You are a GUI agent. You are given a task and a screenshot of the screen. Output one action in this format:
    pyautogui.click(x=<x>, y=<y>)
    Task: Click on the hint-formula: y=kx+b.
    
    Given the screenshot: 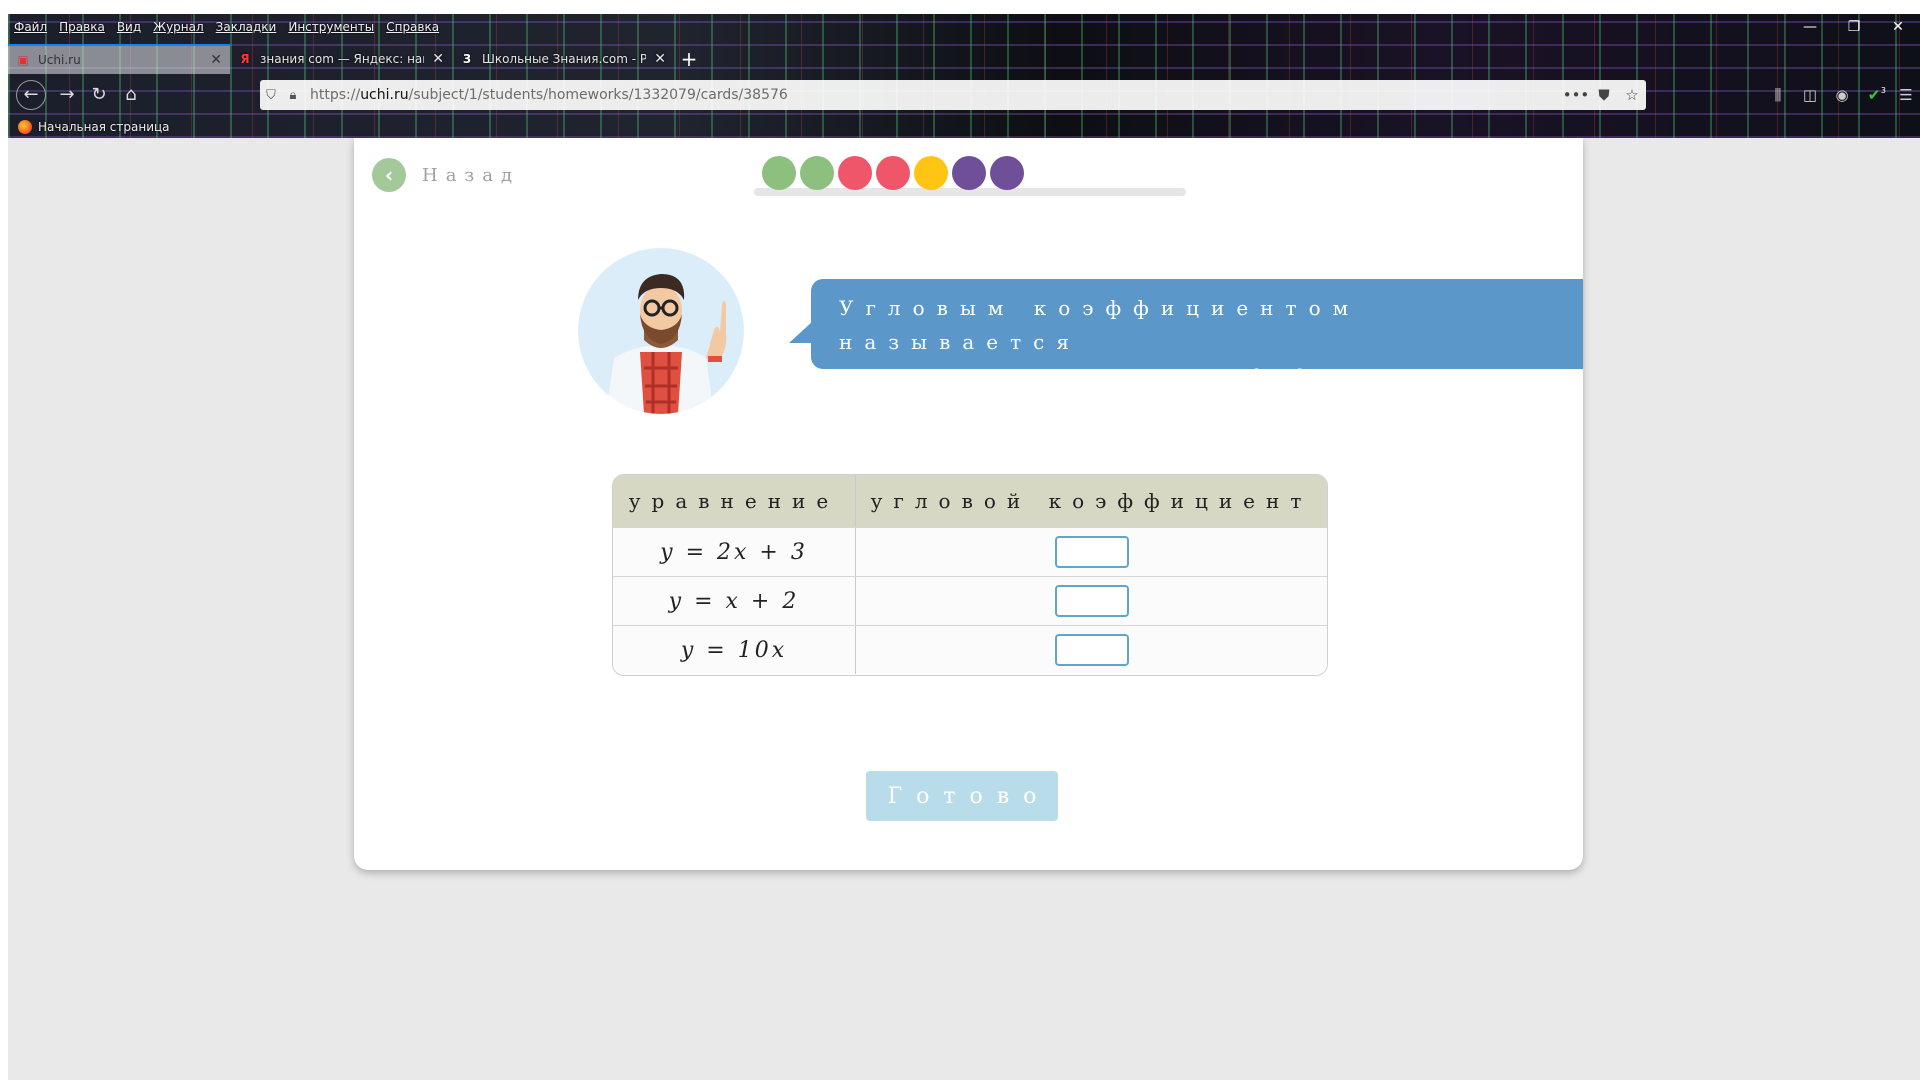 What is the action you would take?
    pyautogui.click(x=1270, y=376)
    